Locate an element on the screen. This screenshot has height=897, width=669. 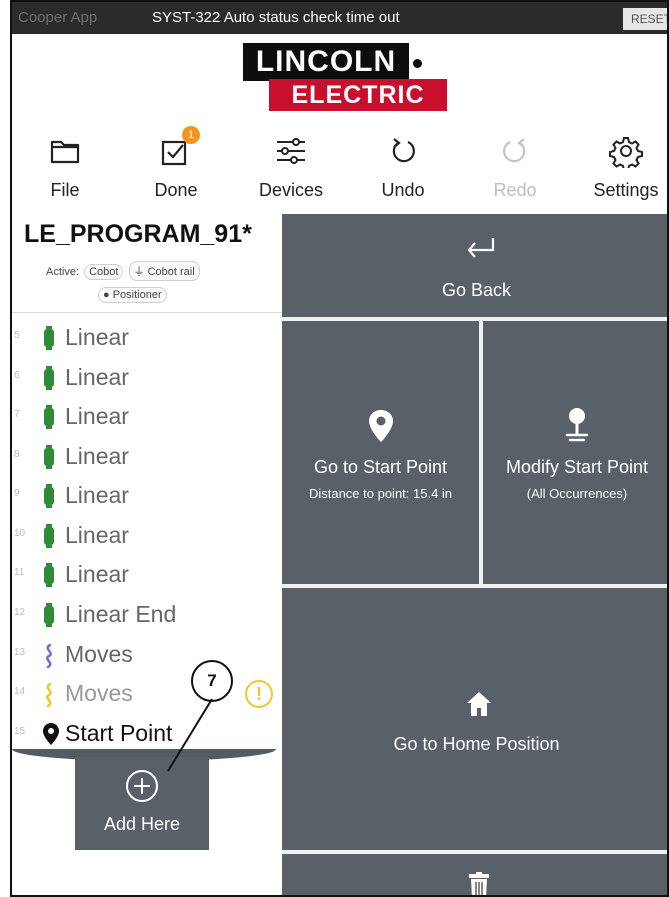
active-devices: Active: Cobot ⏚ Cobot rail is located at coordinates (123, 271).